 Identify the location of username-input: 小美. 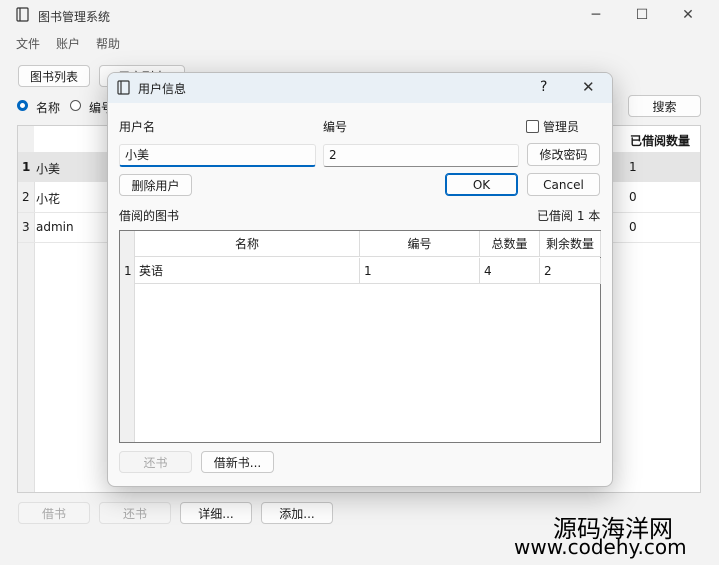
(217, 155).